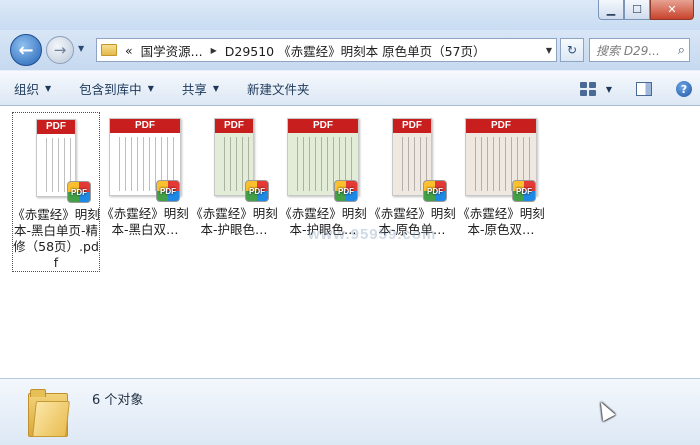 Image resolution: width=700 pixels, height=445 pixels. Describe the element at coordinates (372, 234) in the screenshot. I see `watermark-text: www.95959.com` at that location.